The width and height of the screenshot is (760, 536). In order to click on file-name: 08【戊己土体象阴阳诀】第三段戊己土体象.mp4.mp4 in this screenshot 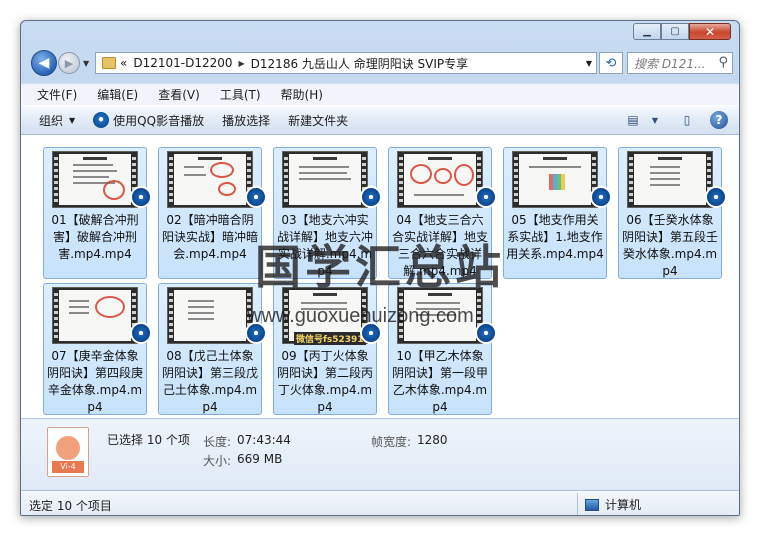, I will do `click(209, 381)`.